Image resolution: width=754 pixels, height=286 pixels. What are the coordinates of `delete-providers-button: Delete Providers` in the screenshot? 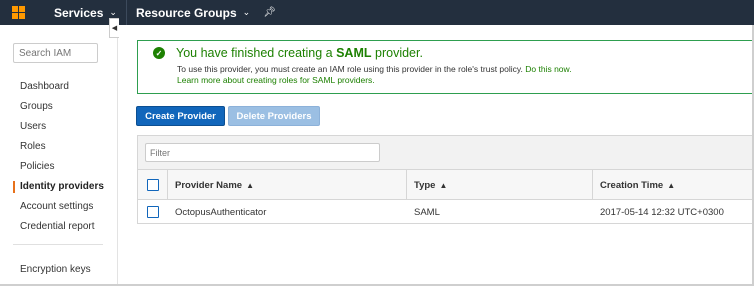 It's located at (274, 116).